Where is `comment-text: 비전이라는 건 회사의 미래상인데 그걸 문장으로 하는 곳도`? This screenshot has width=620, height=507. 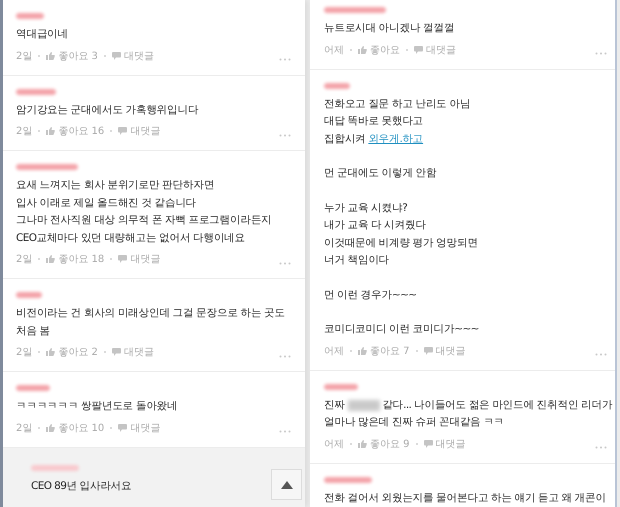
comment-text: 비전이라는 건 회사의 미래상인데 그걸 문장으로 하는 곳도 is located at coordinates (150, 313).